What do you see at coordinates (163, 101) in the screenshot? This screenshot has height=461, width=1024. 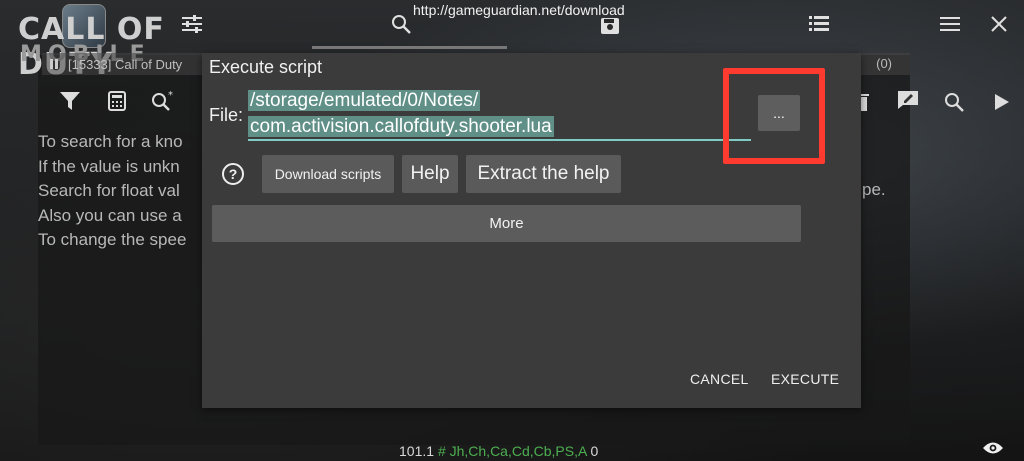 I see `fuzzy-search-icon: *` at bounding box center [163, 101].